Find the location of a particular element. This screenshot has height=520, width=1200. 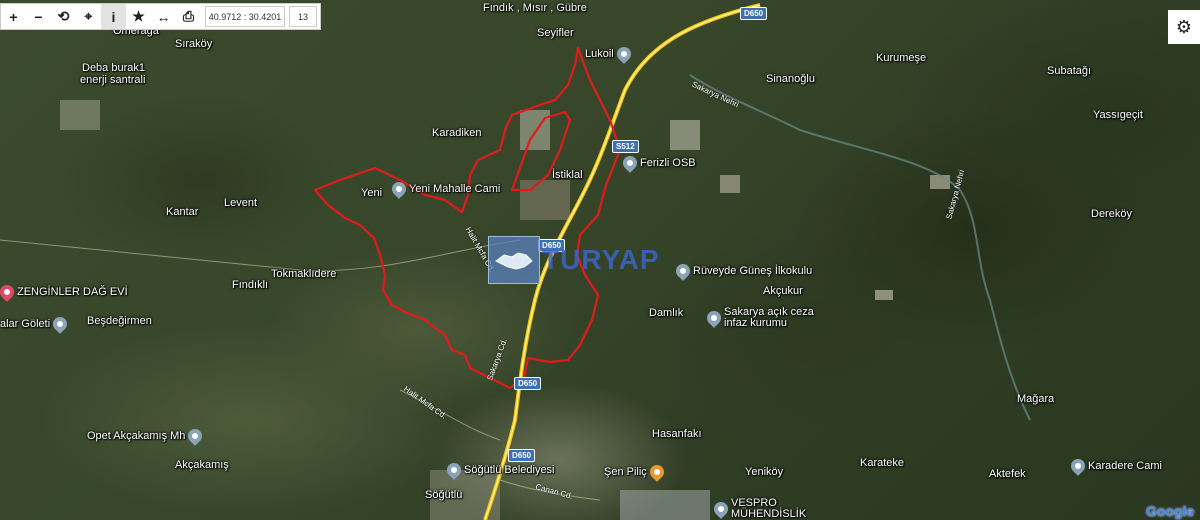

place-label: İstiklal is located at coordinates (567, 175).